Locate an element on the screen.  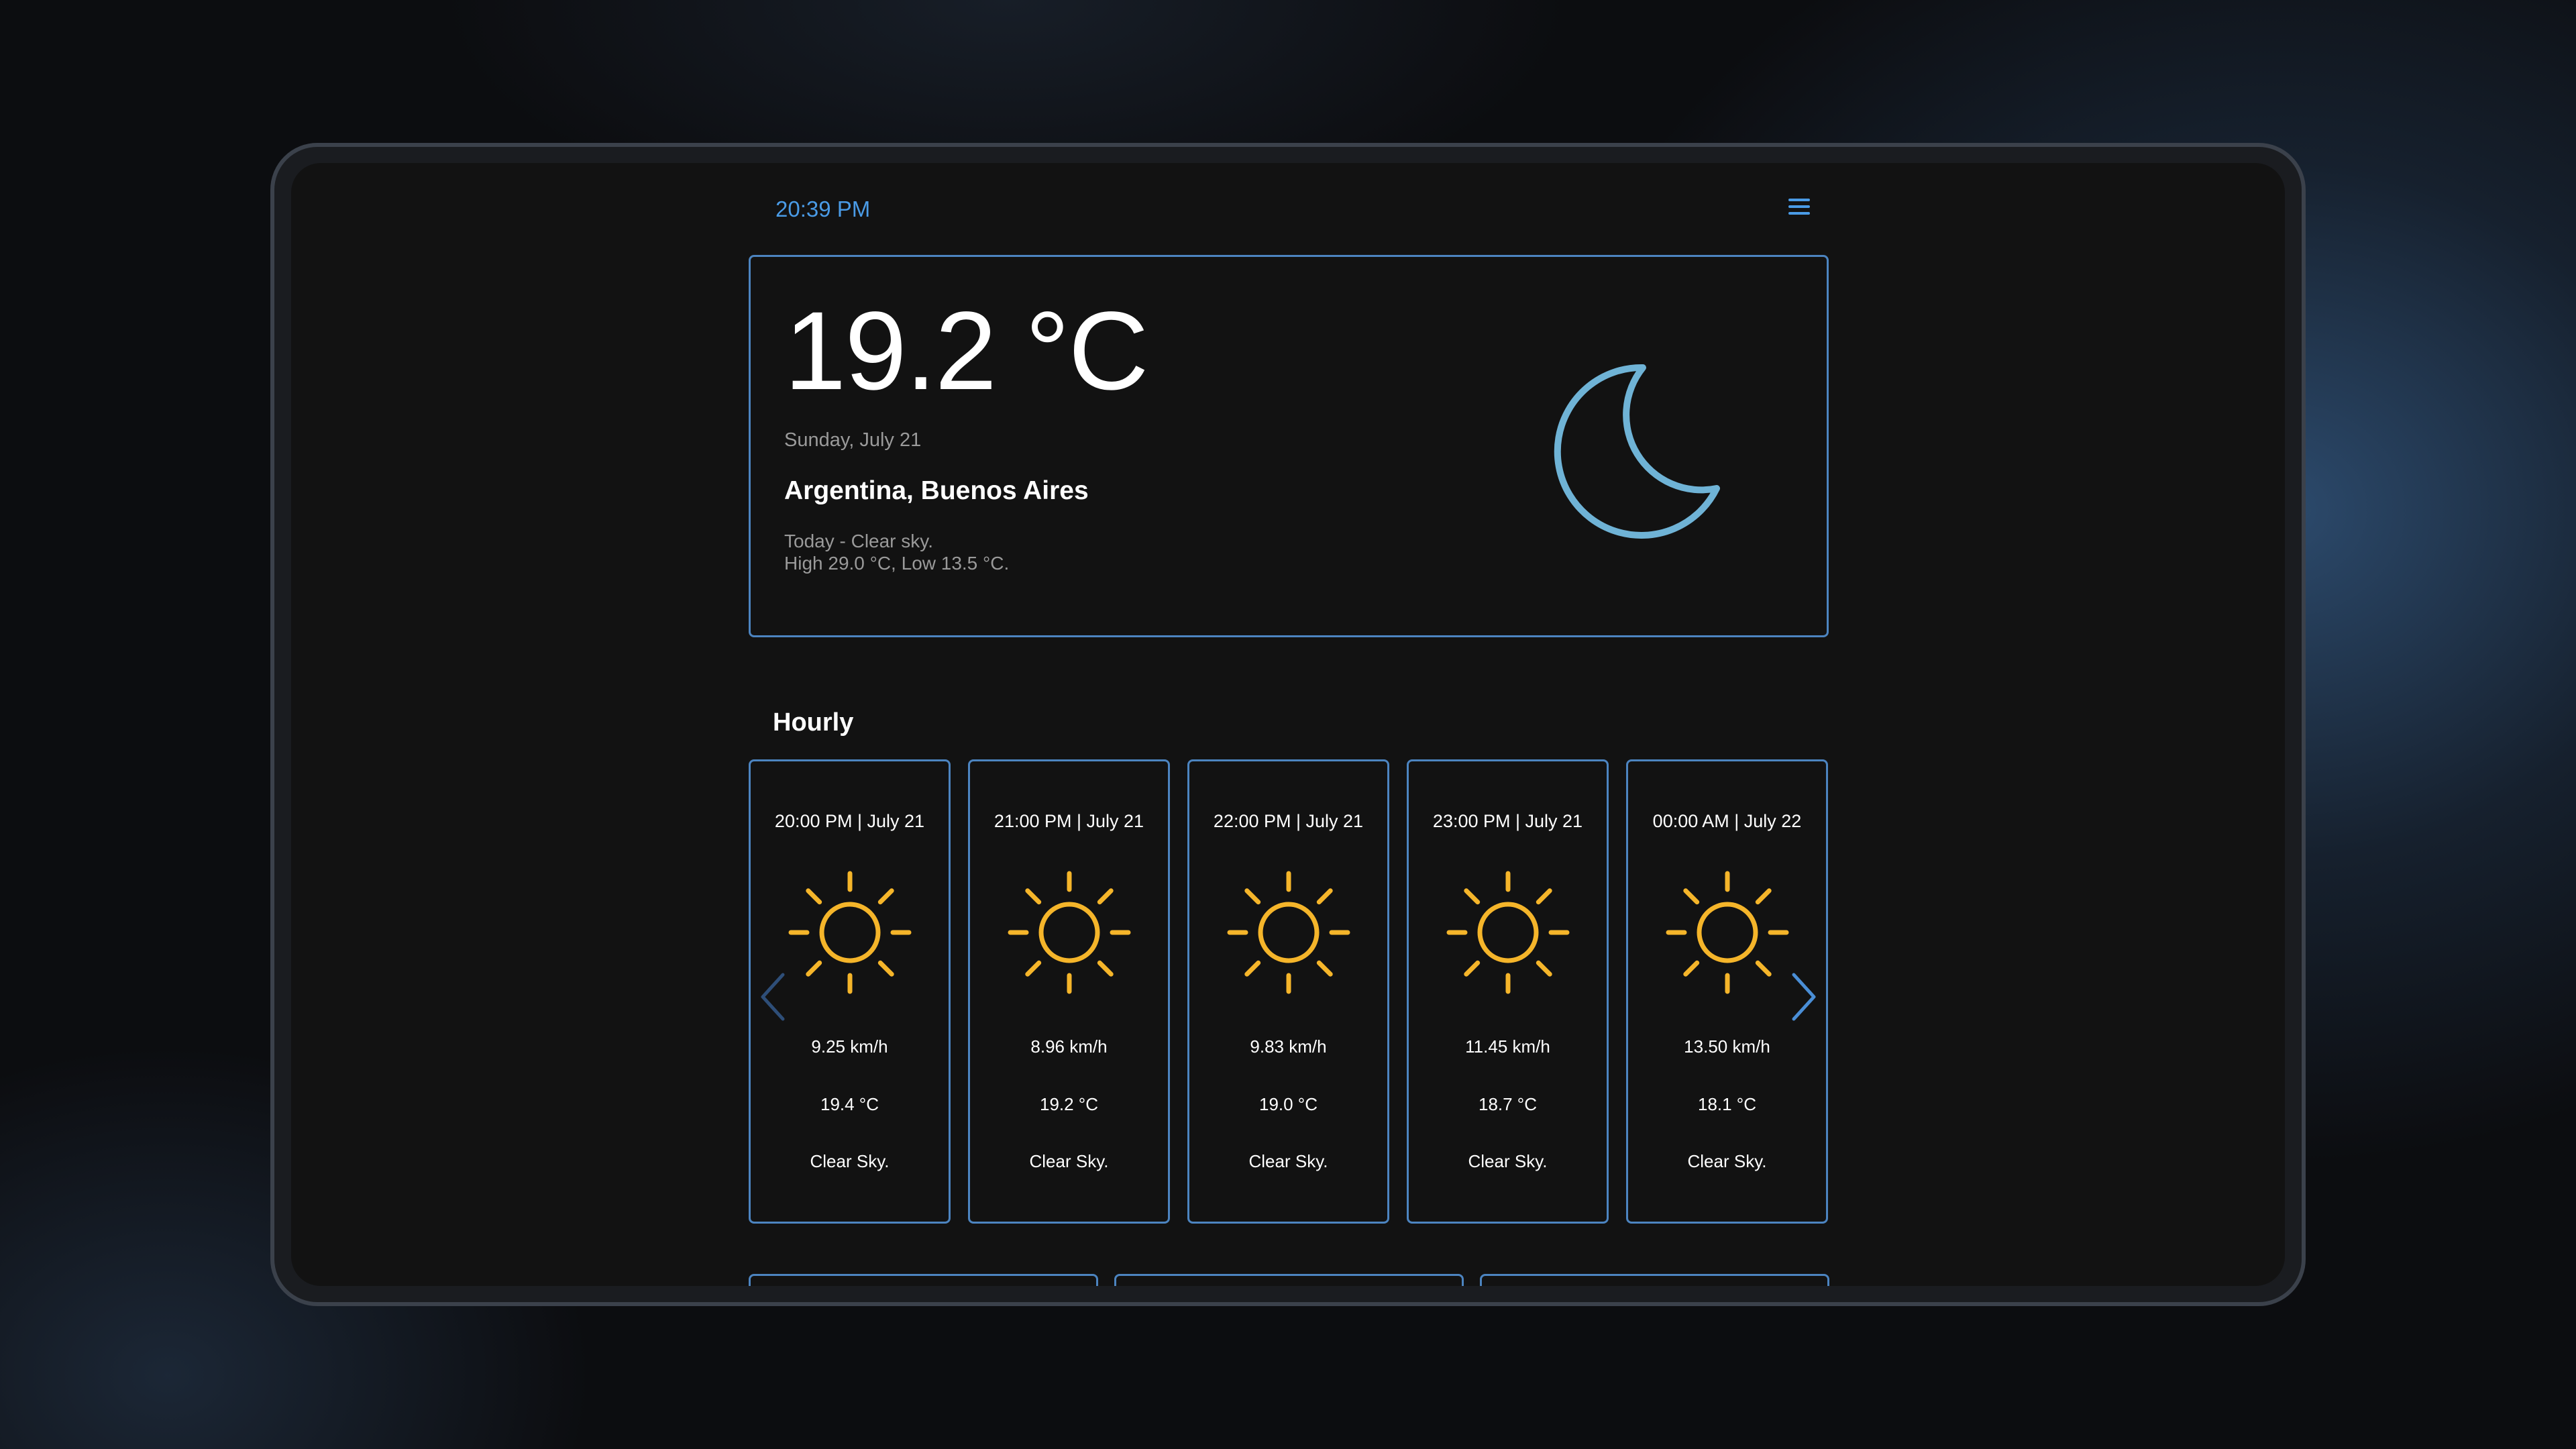
hourly-wind: 13.50 km/h is located at coordinates (1727, 1046).